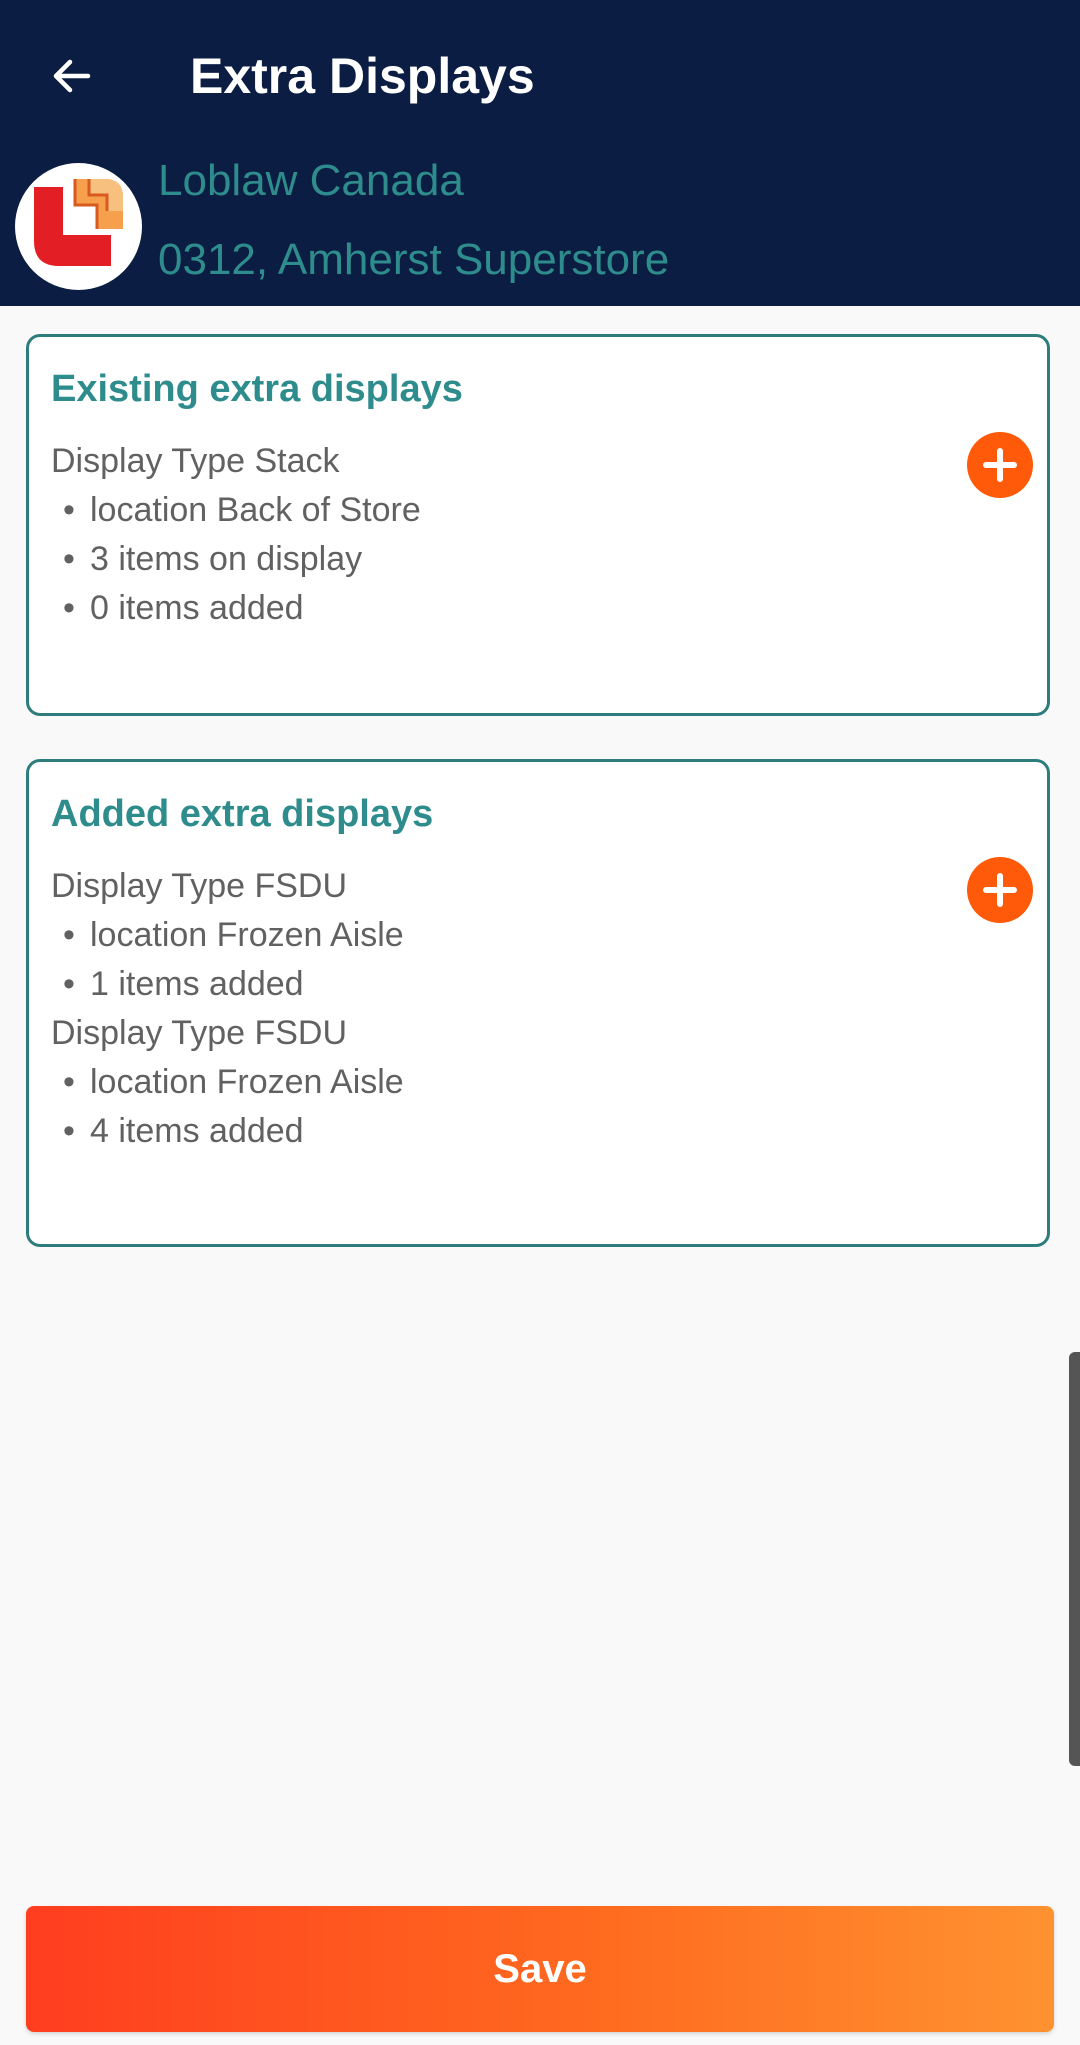  Describe the element at coordinates (195, 461) in the screenshot. I see `display-type-line: Display Type Stack` at that location.